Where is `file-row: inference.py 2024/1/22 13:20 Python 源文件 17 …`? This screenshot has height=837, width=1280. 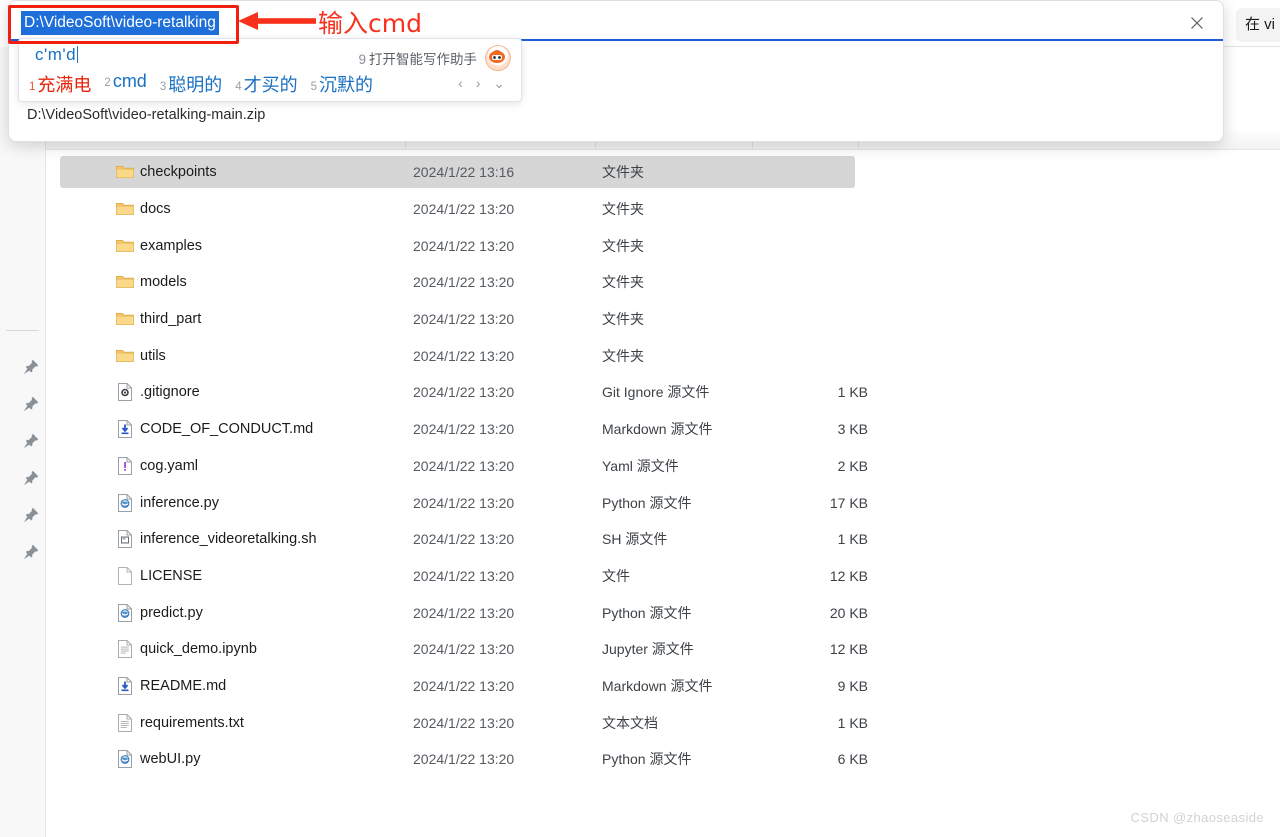
file-row: inference.py 2024/1/22 13:20 Python 源文件 17 … is located at coordinates (663, 502).